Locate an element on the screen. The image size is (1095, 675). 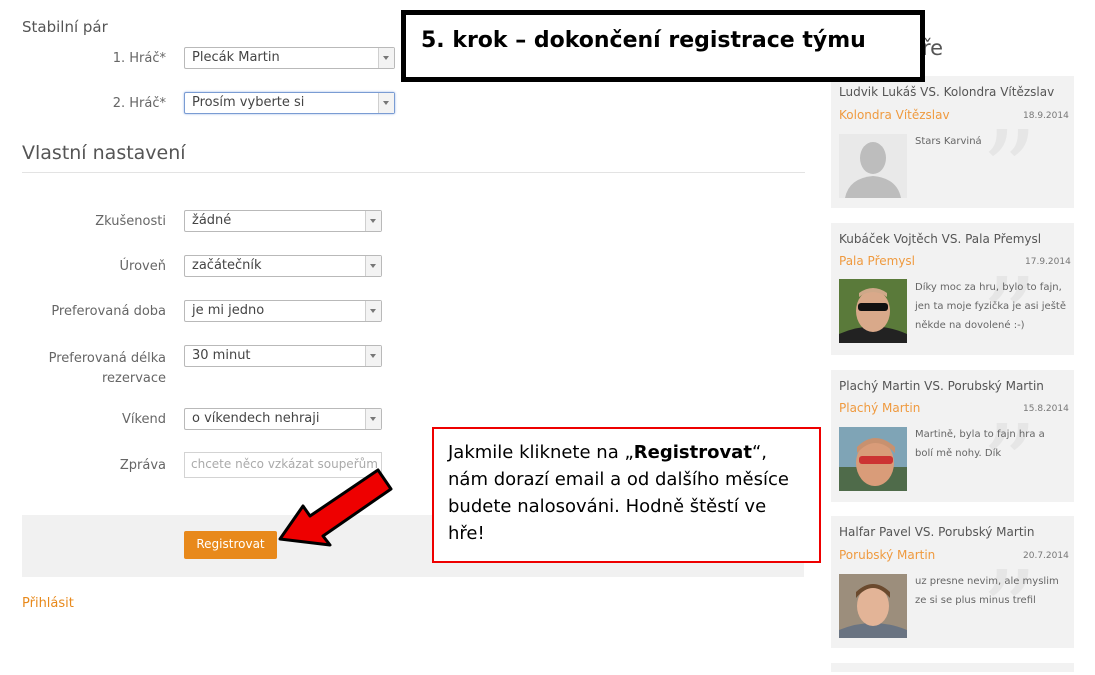
match-card-partial is located at coordinates (952, 667).